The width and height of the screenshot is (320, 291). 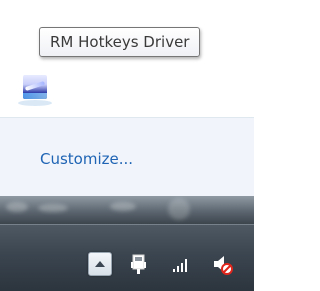 I want to click on rm-hotkeys-driver-icon, so click(x=35, y=87).